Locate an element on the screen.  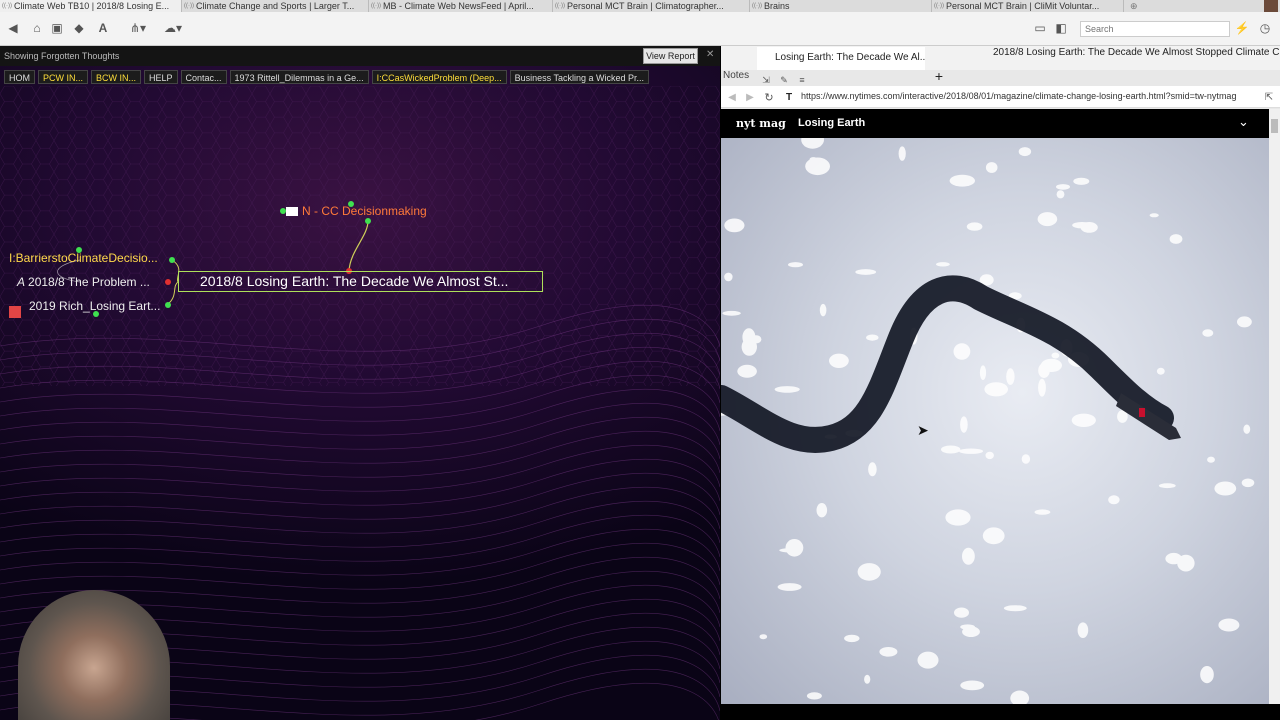
chevron-down-icon: ⌄ is located at coordinates (1243, 122).